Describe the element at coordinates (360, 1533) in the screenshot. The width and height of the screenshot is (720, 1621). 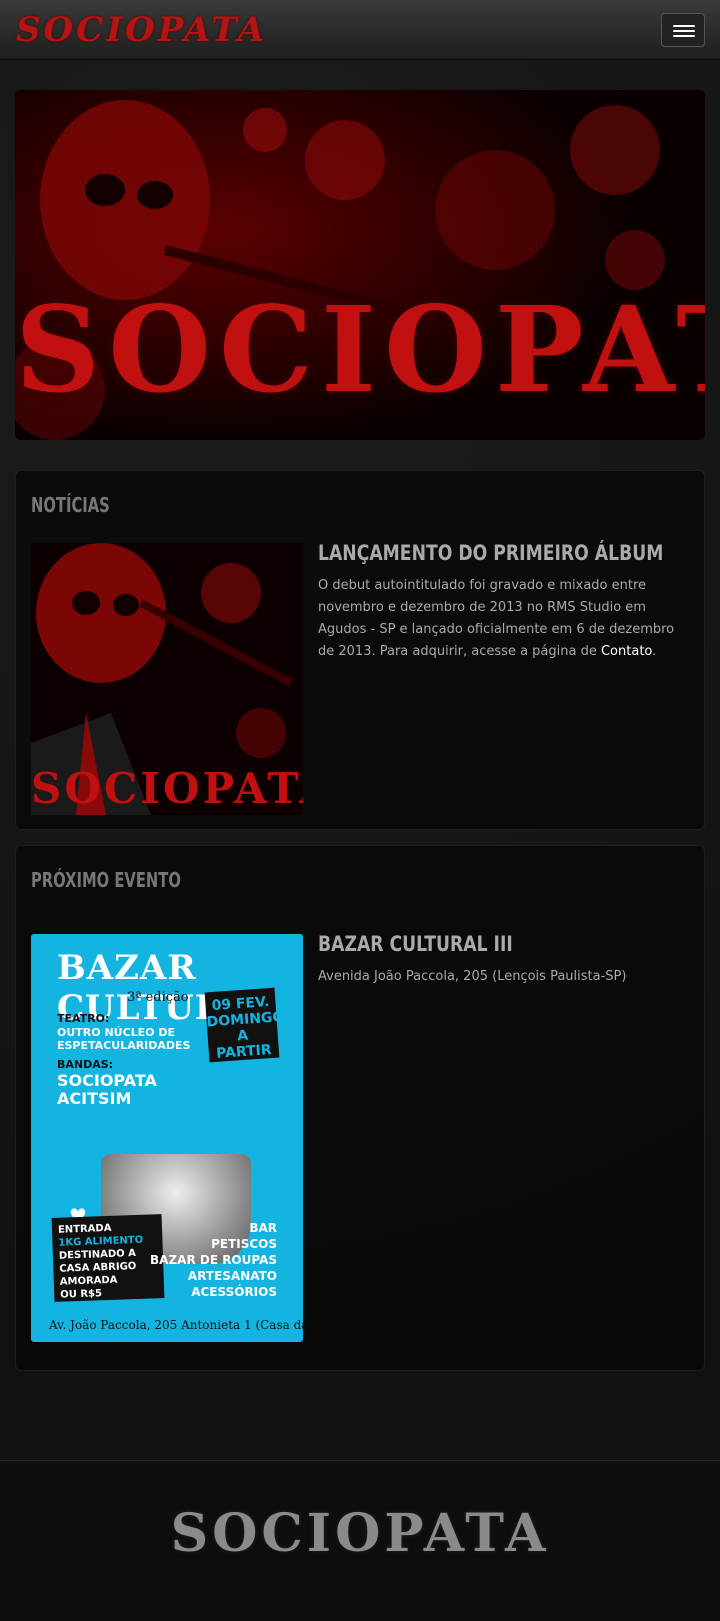
I see `footer-logo: SOCIOPATA` at that location.